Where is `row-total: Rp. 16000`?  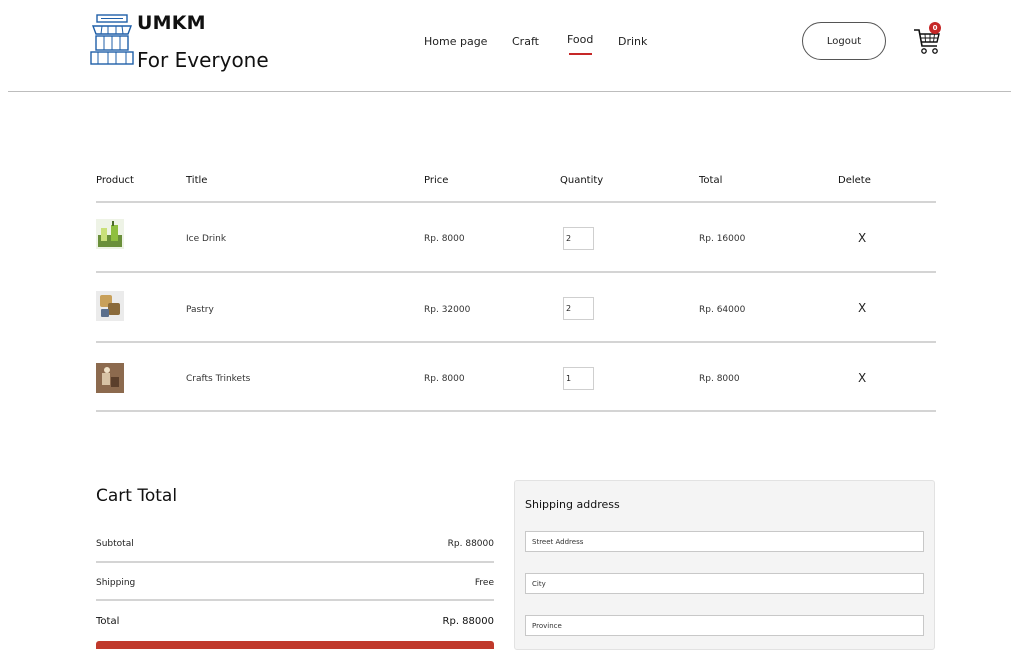 row-total: Rp. 16000 is located at coordinates (722, 239).